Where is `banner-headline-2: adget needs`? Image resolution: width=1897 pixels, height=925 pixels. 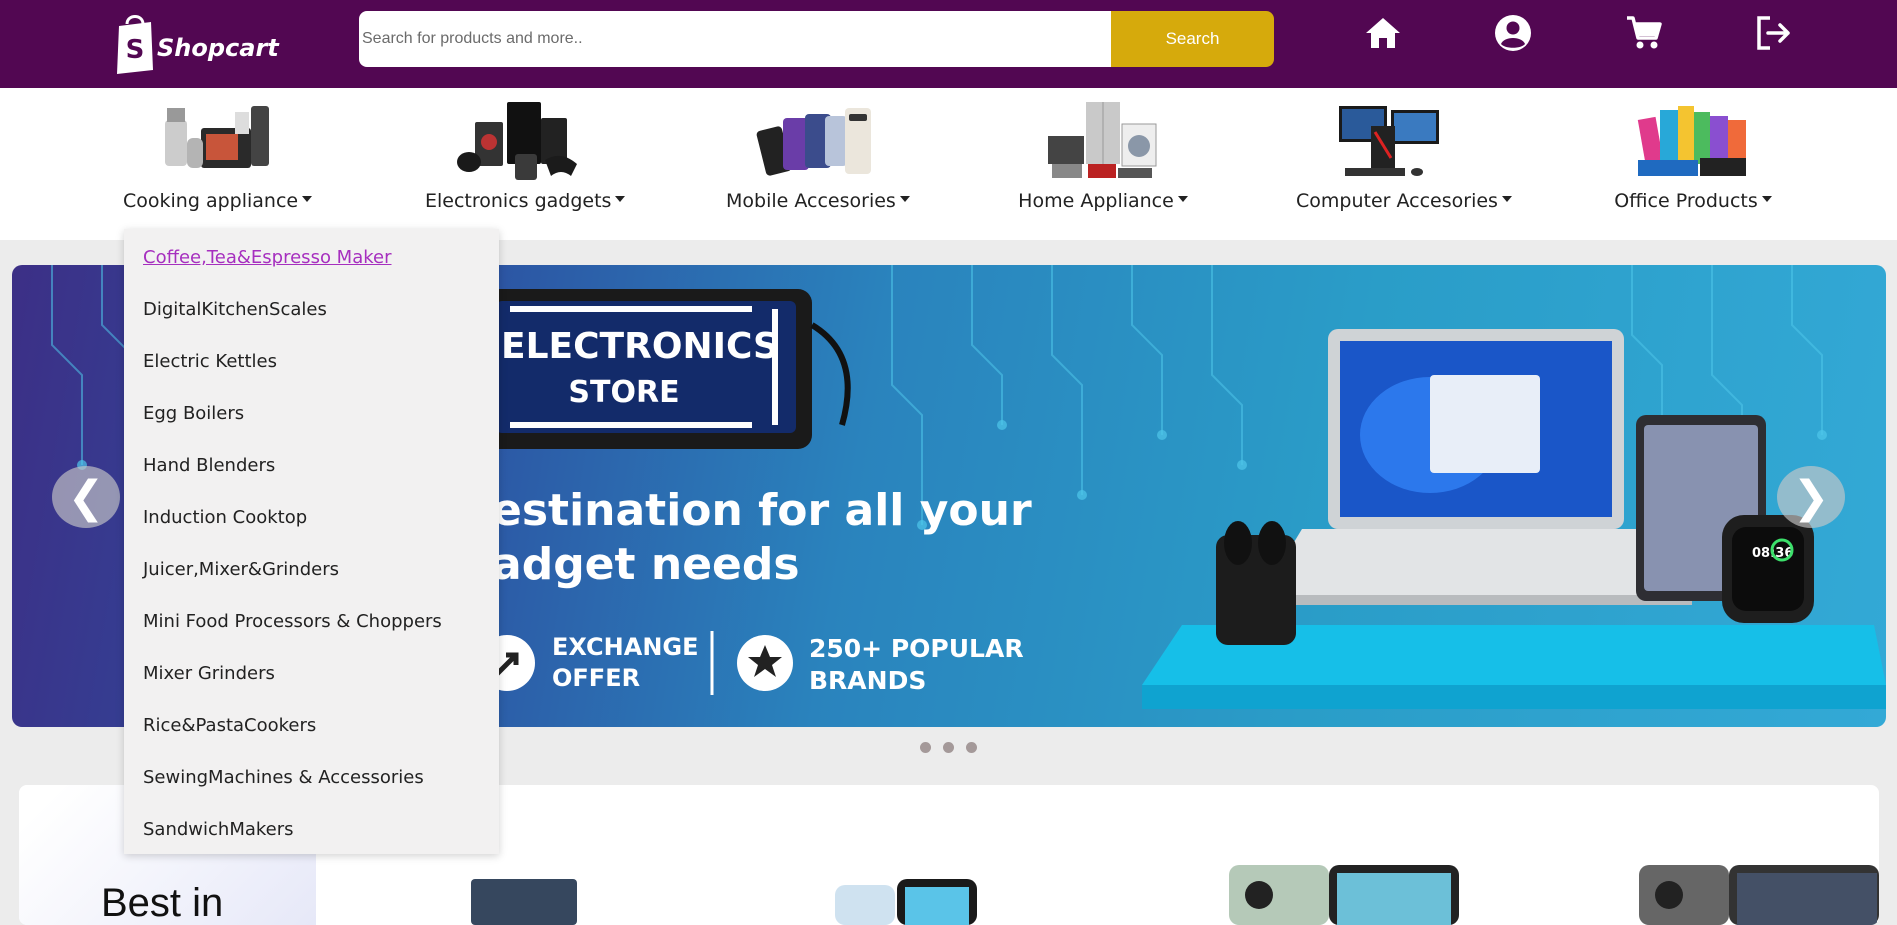
banner-headline-2: adget needs is located at coordinates (646, 564).